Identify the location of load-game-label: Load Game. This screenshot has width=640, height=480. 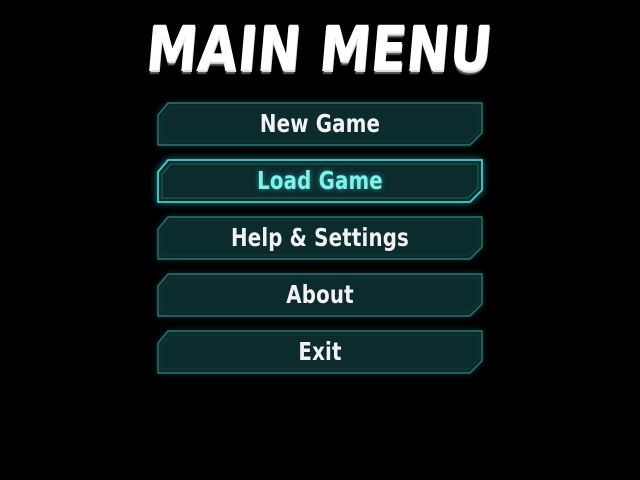
(320, 180).